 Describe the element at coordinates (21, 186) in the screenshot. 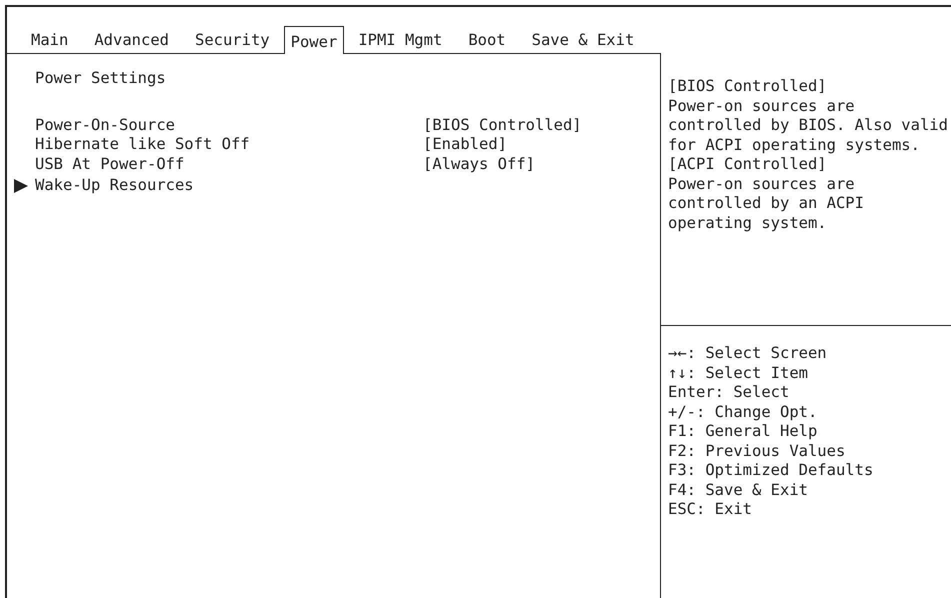

I see `arrow-right-icon` at that location.